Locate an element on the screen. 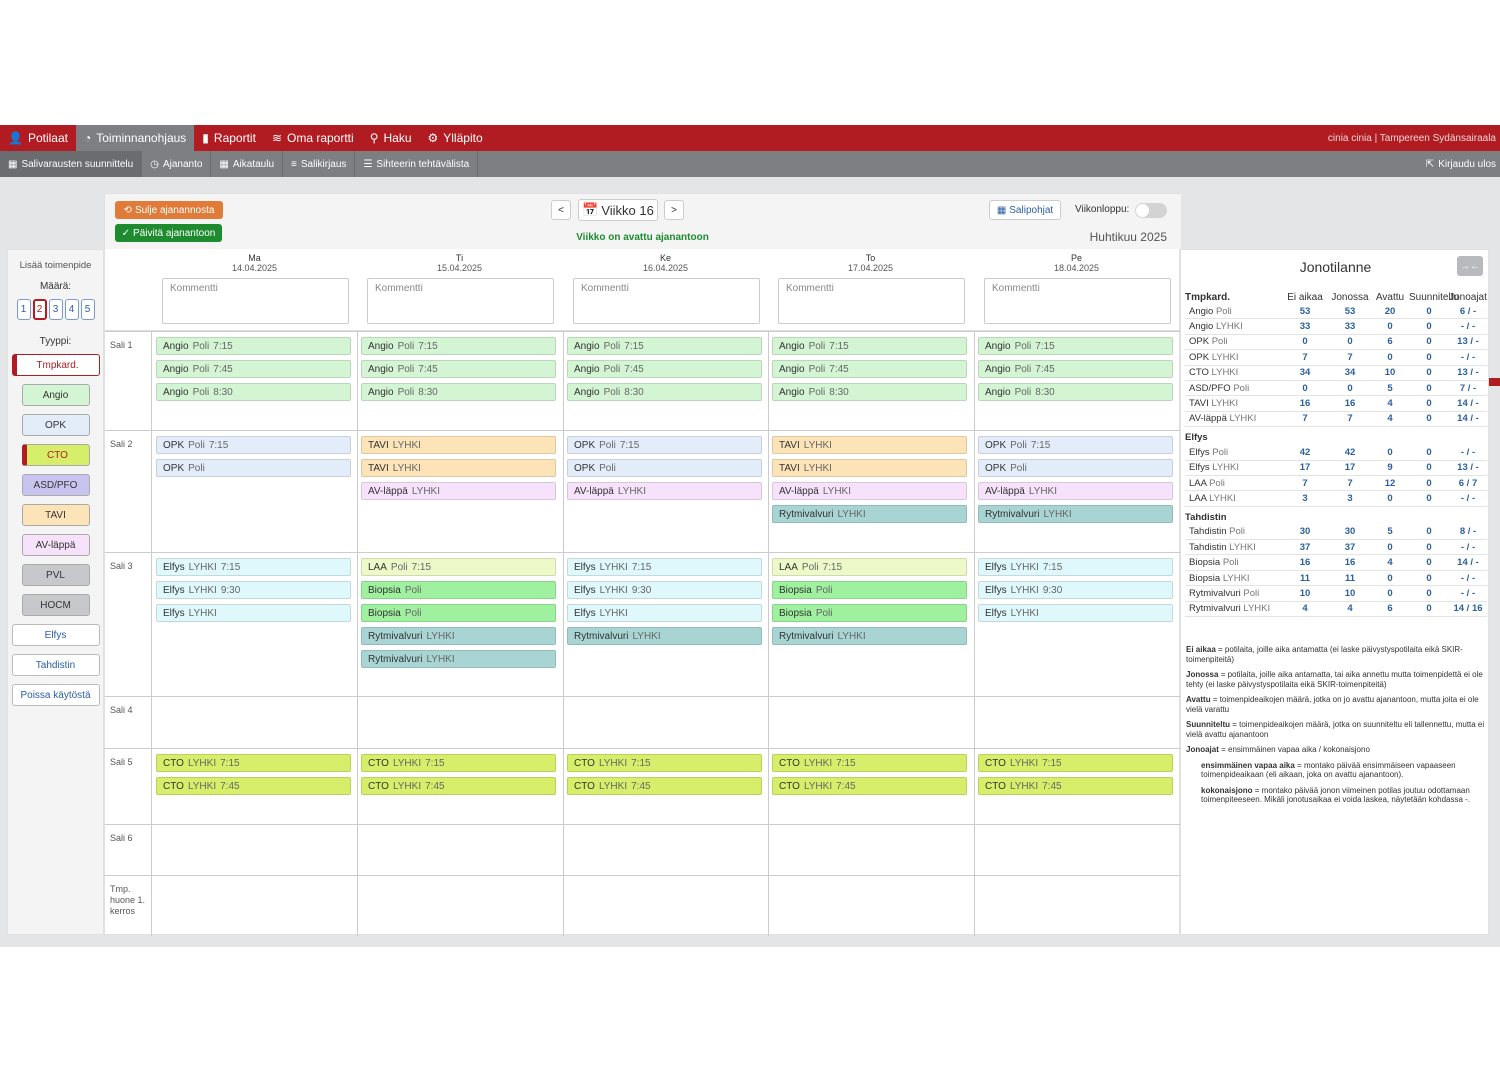 Image resolution: width=1500 pixels, height=1071 pixels. nav-toiminnanohjaus: ◔ Toiminnanohjaus is located at coordinates (135, 138).